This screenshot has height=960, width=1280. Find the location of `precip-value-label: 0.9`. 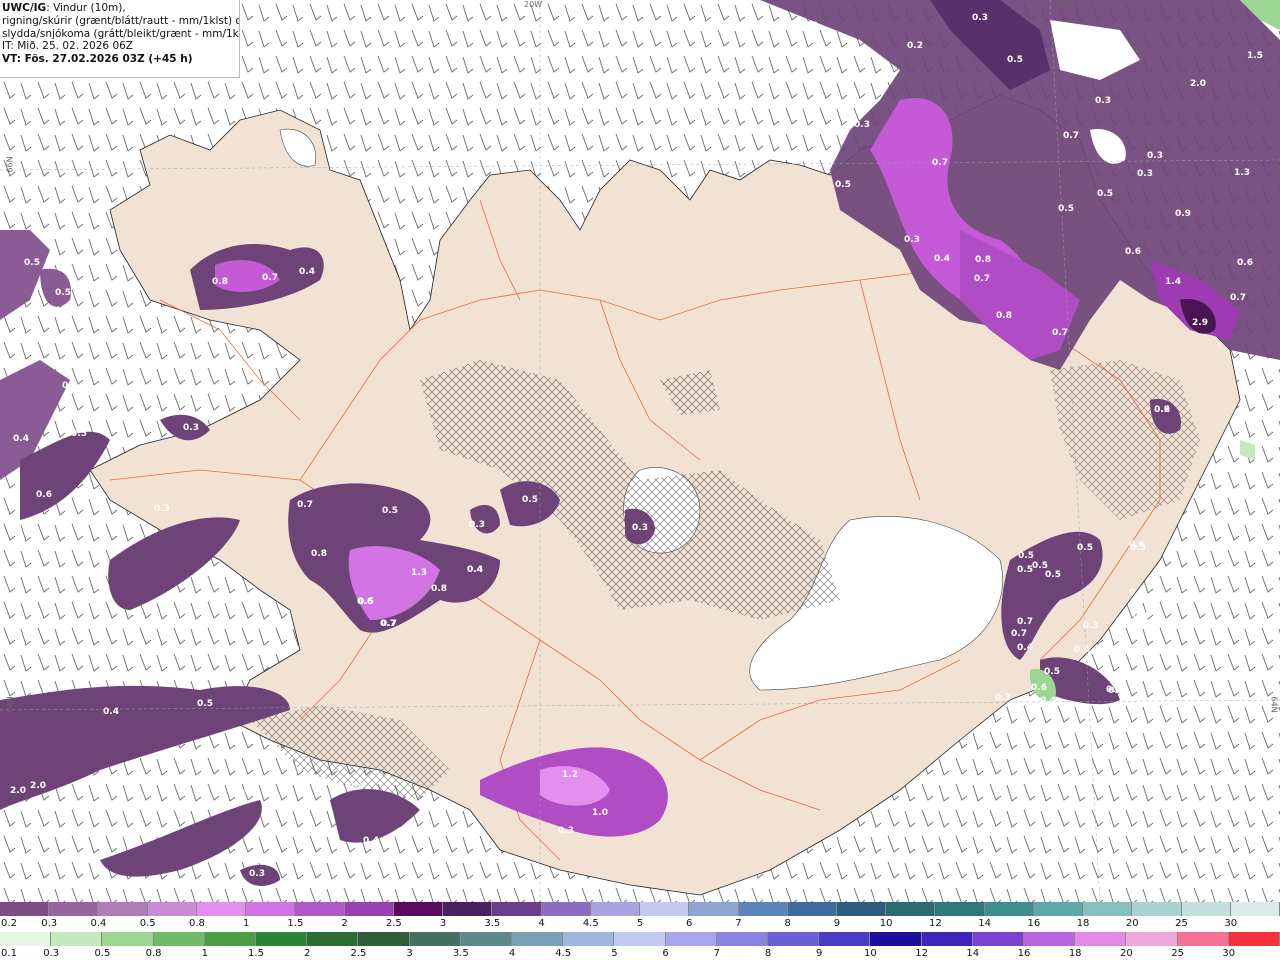

precip-value-label: 0.9 is located at coordinates (1183, 214).